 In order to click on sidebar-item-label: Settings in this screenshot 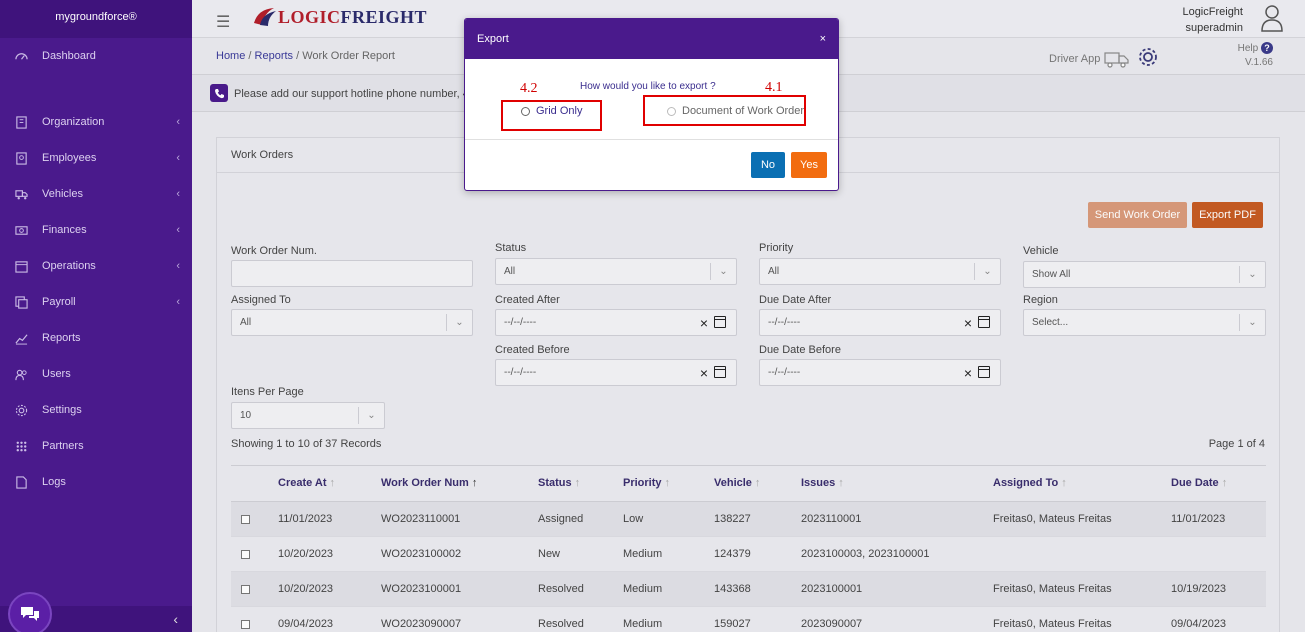, I will do `click(62, 410)`.